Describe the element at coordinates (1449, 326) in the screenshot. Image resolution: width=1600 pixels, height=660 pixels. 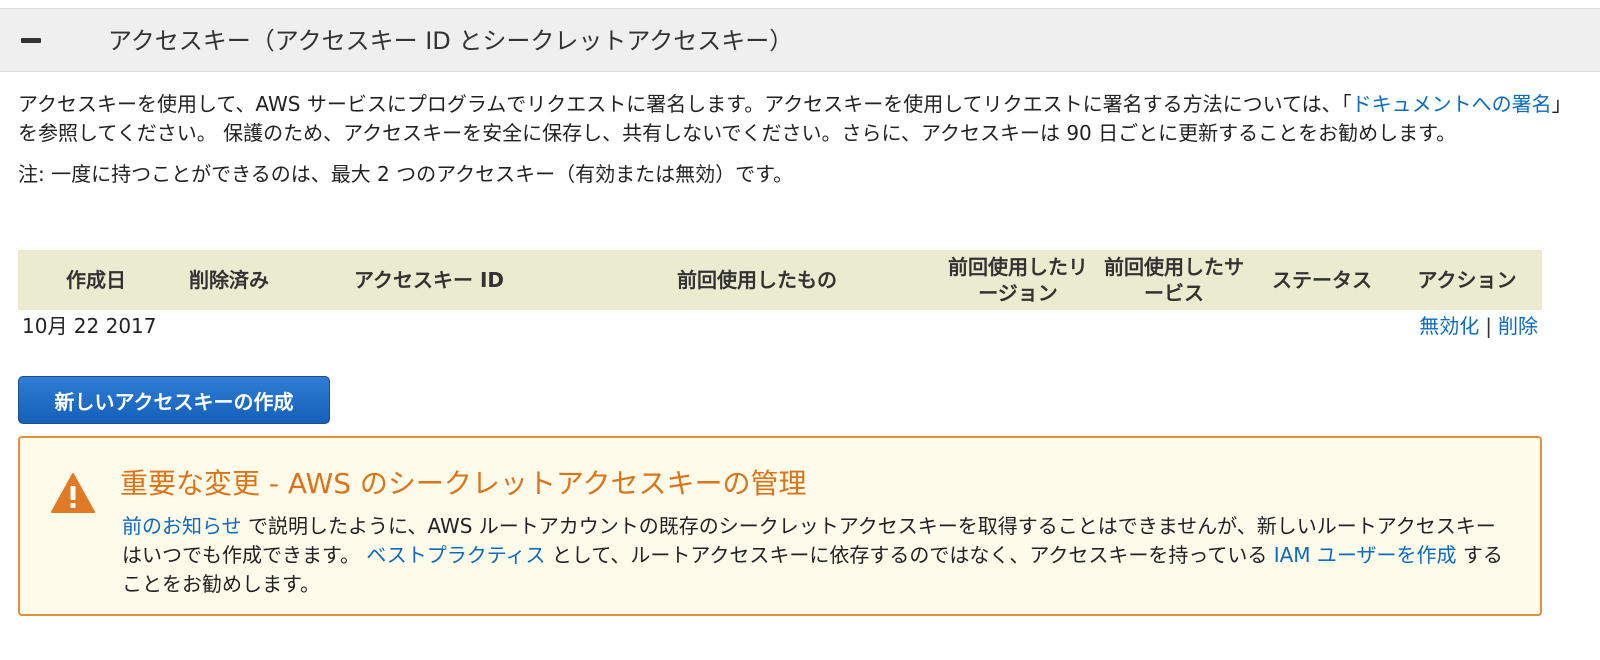
I see `disable-key-link: 無効化` at that location.